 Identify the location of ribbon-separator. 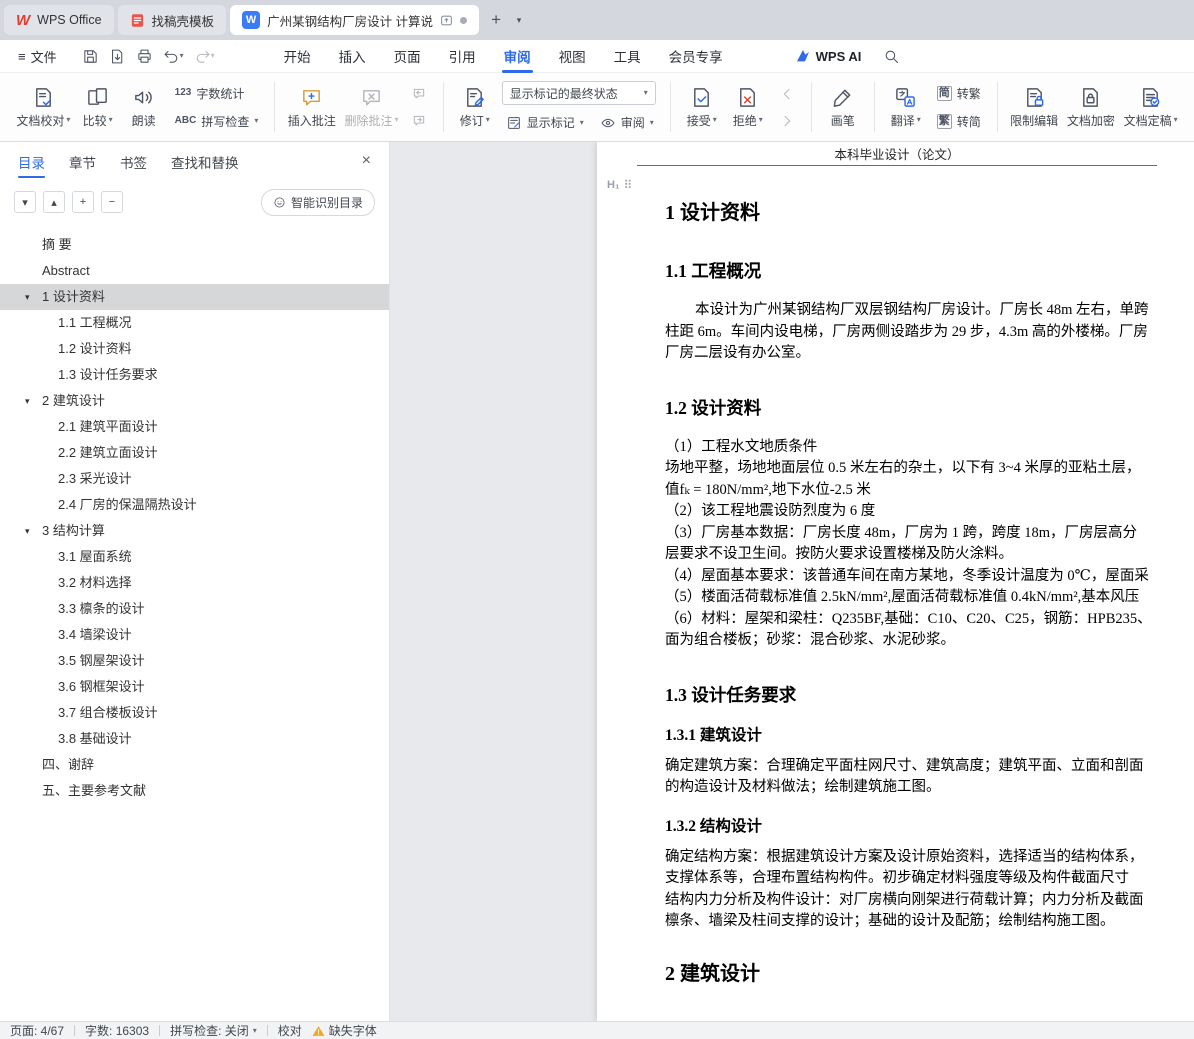
(443, 107).